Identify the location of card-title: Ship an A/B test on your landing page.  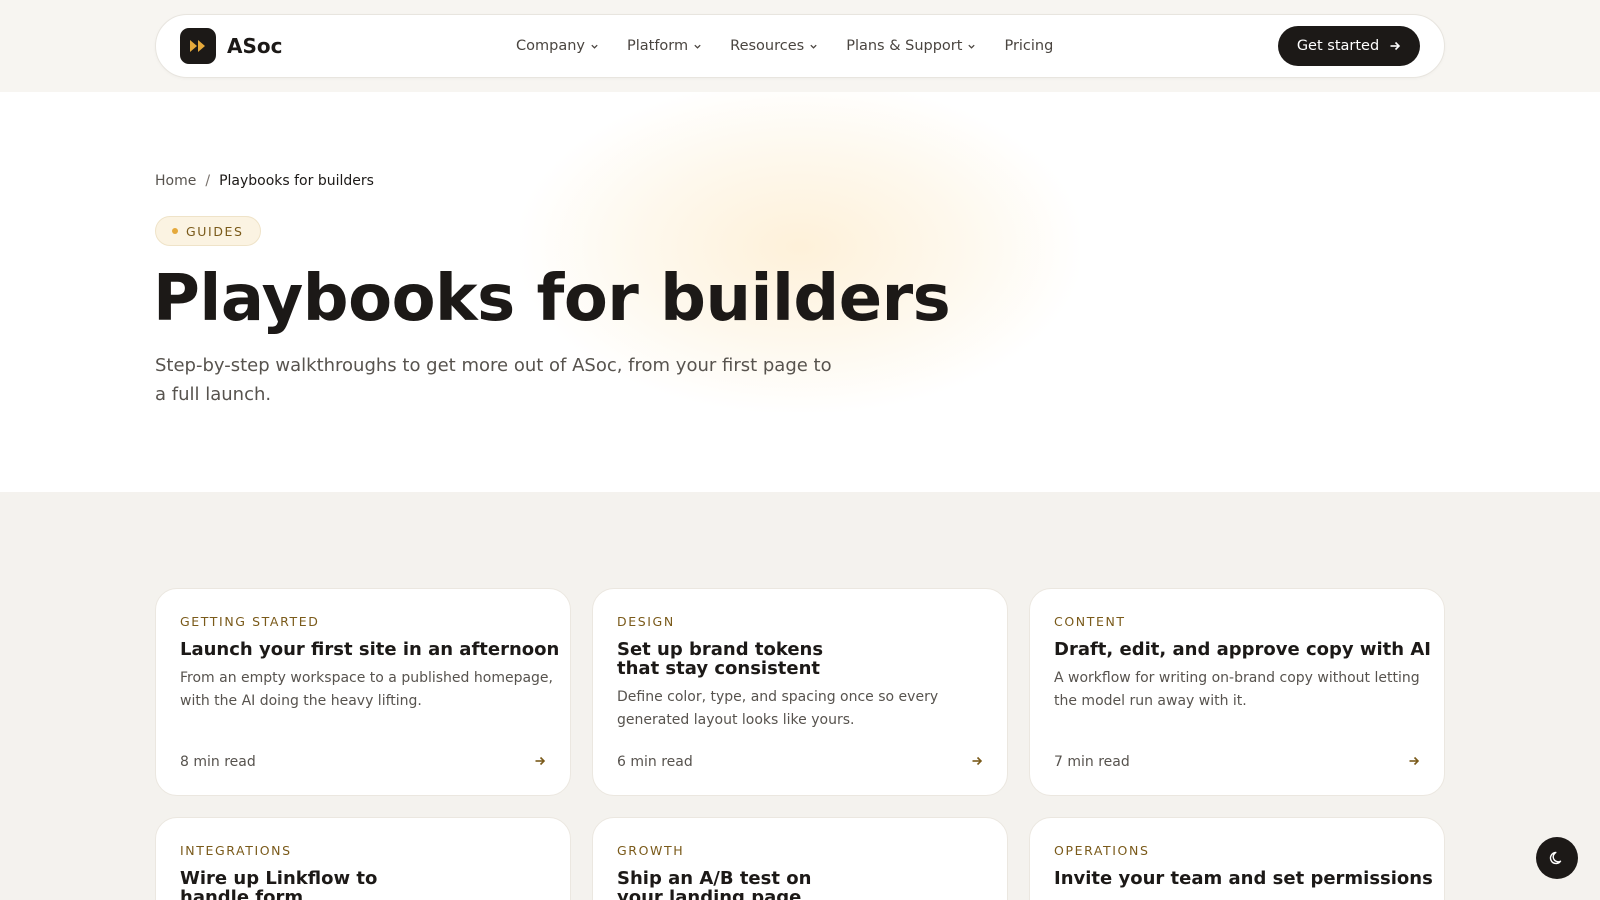
(714, 884).